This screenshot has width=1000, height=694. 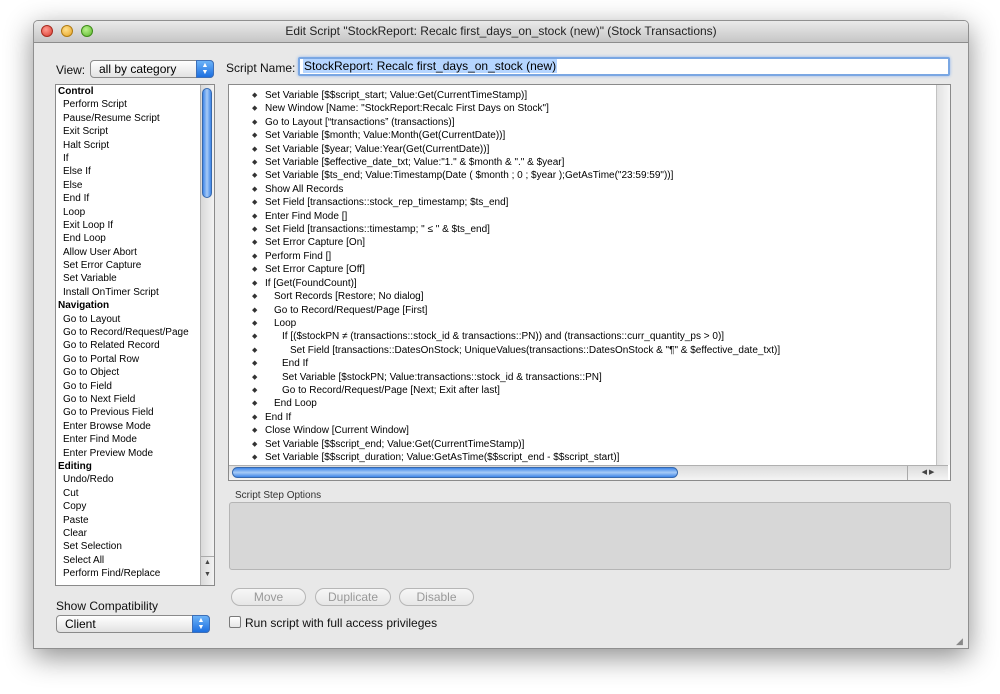 What do you see at coordinates (135, 546) in the screenshot?
I see `step-list-item: Set Selection` at bounding box center [135, 546].